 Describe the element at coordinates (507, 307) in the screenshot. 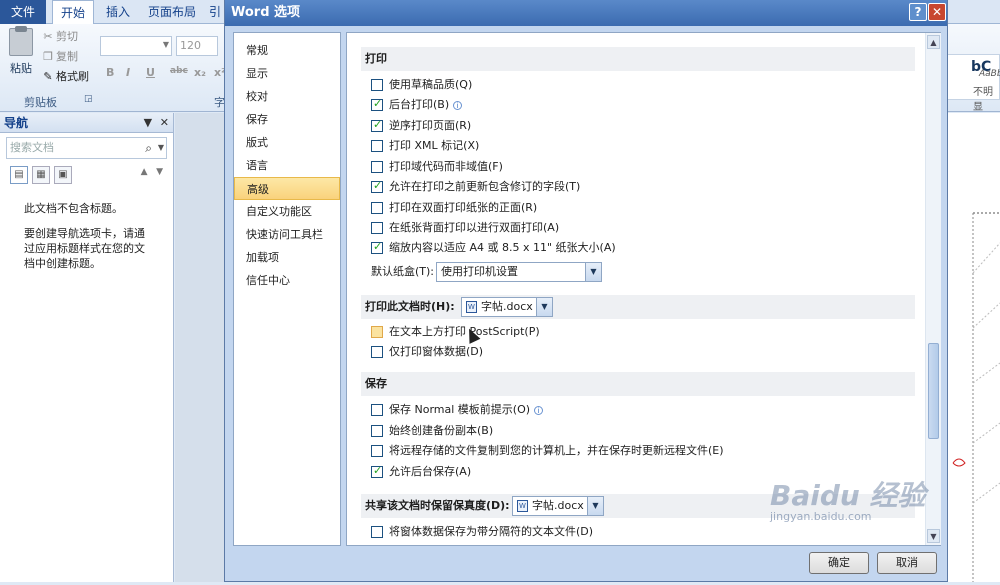

I see `print-doc-select: W 字帖.docx ▼` at that location.